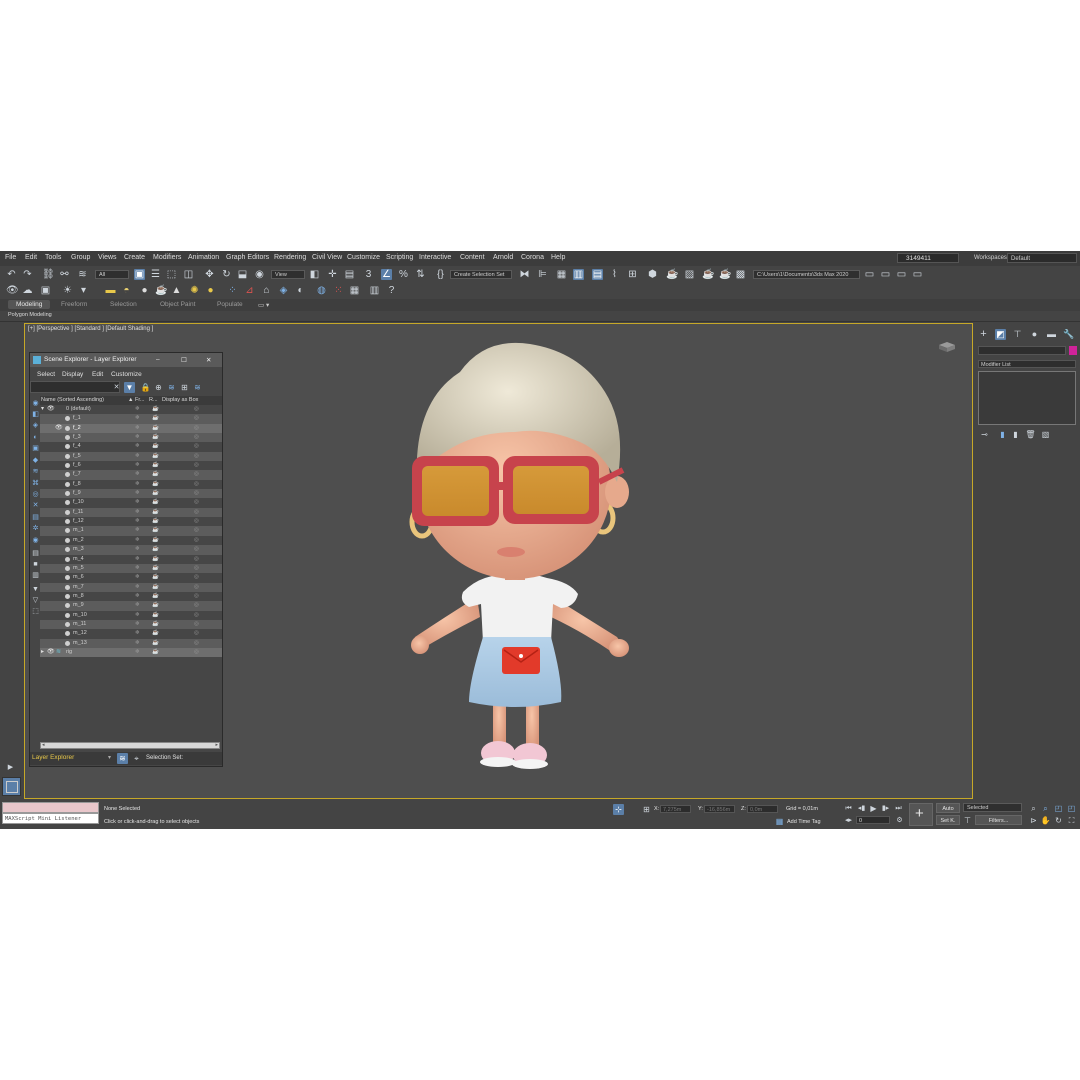 The image size is (1080, 1080). What do you see at coordinates (72, 400) in the screenshot?
I see `col-name: Name (Sorted Ascending)` at bounding box center [72, 400].